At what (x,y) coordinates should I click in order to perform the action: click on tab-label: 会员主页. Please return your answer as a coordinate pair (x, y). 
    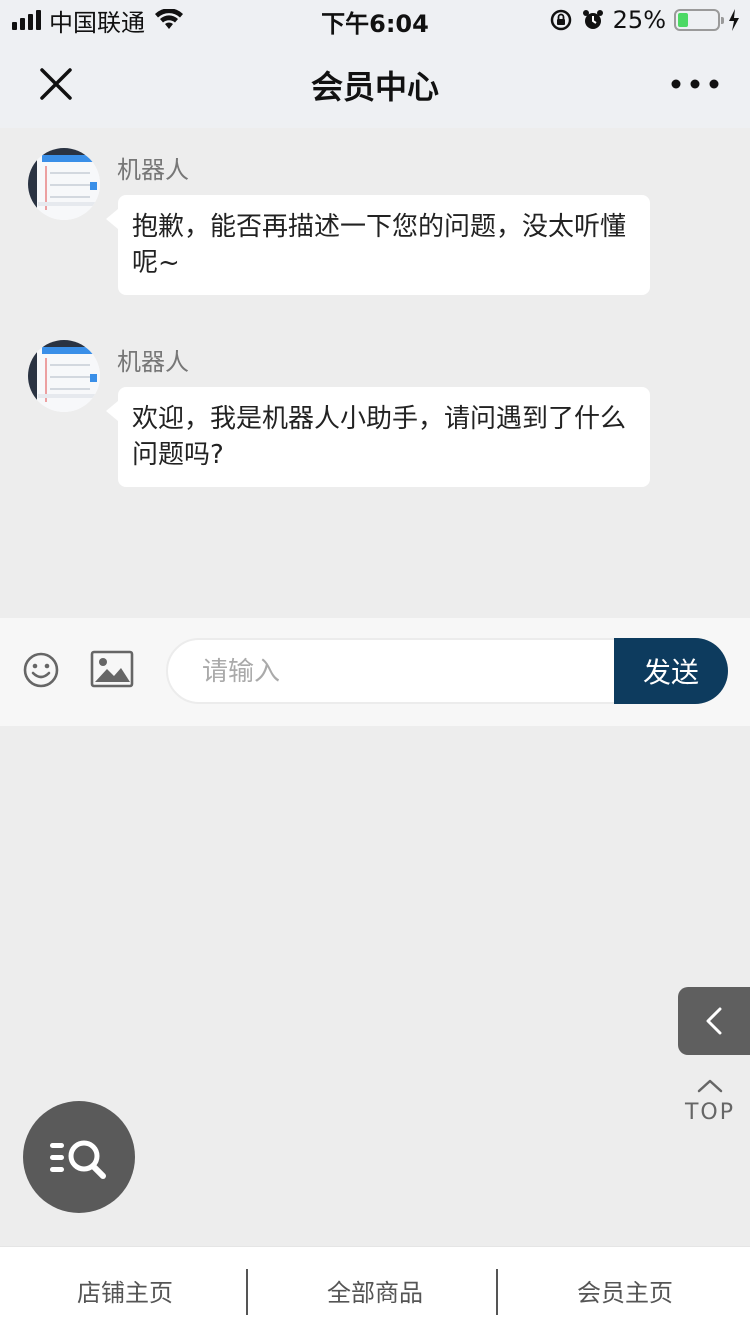
    Looking at the image, I should click on (625, 1293).